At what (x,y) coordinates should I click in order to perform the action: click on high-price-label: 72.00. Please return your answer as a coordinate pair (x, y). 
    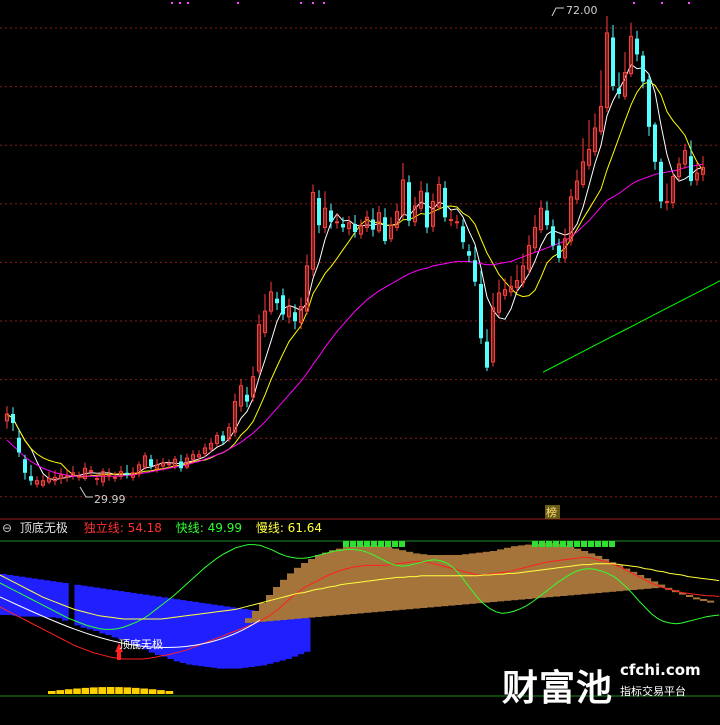
    Looking at the image, I should click on (582, 10).